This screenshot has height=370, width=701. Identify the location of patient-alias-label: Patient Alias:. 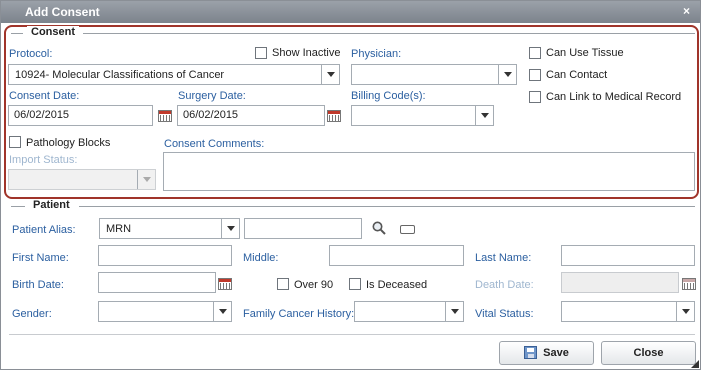
(44, 230).